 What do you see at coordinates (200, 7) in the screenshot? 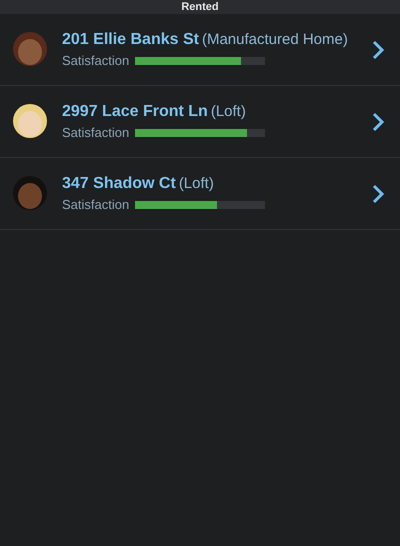
I see `header-title: Rented` at bounding box center [200, 7].